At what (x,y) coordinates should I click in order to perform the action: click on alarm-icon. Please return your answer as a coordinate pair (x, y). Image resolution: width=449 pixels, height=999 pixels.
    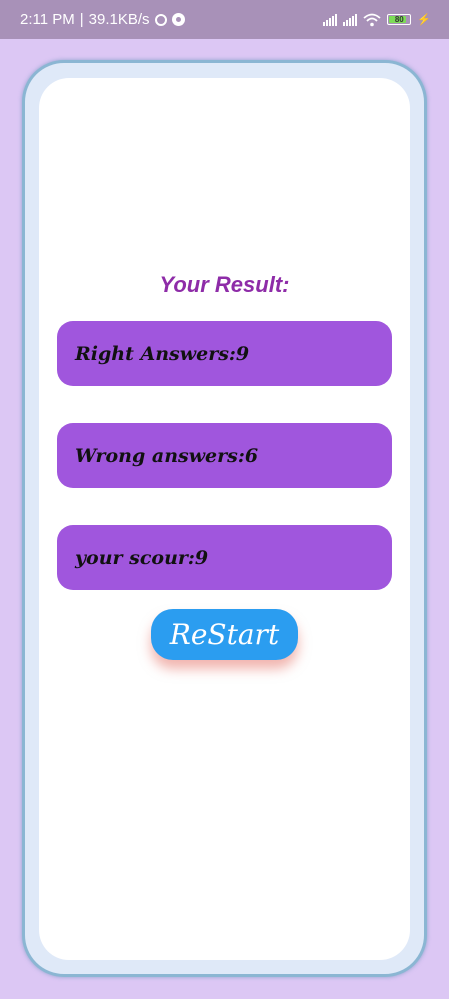
    Looking at the image, I should click on (160, 19).